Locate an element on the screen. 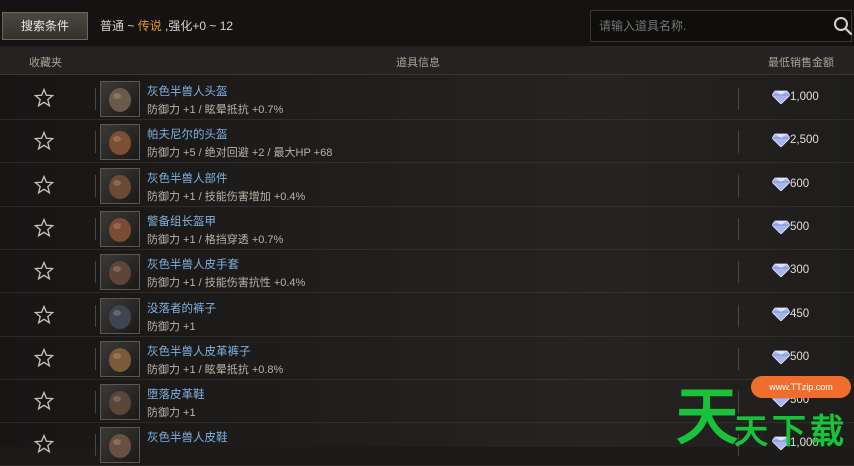 The width and height of the screenshot is (854, 466). column-item-info: 道具信息 is located at coordinates (418, 63).